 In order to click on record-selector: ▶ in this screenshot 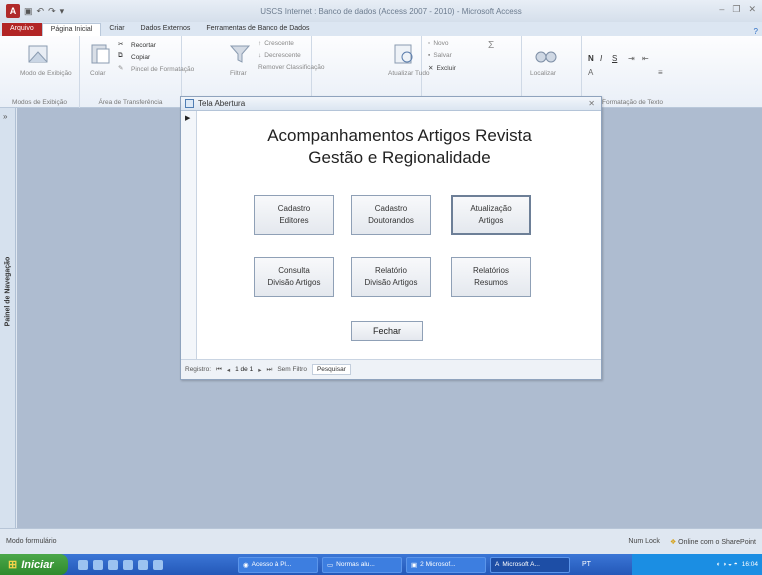, I will do `click(189, 236)`.